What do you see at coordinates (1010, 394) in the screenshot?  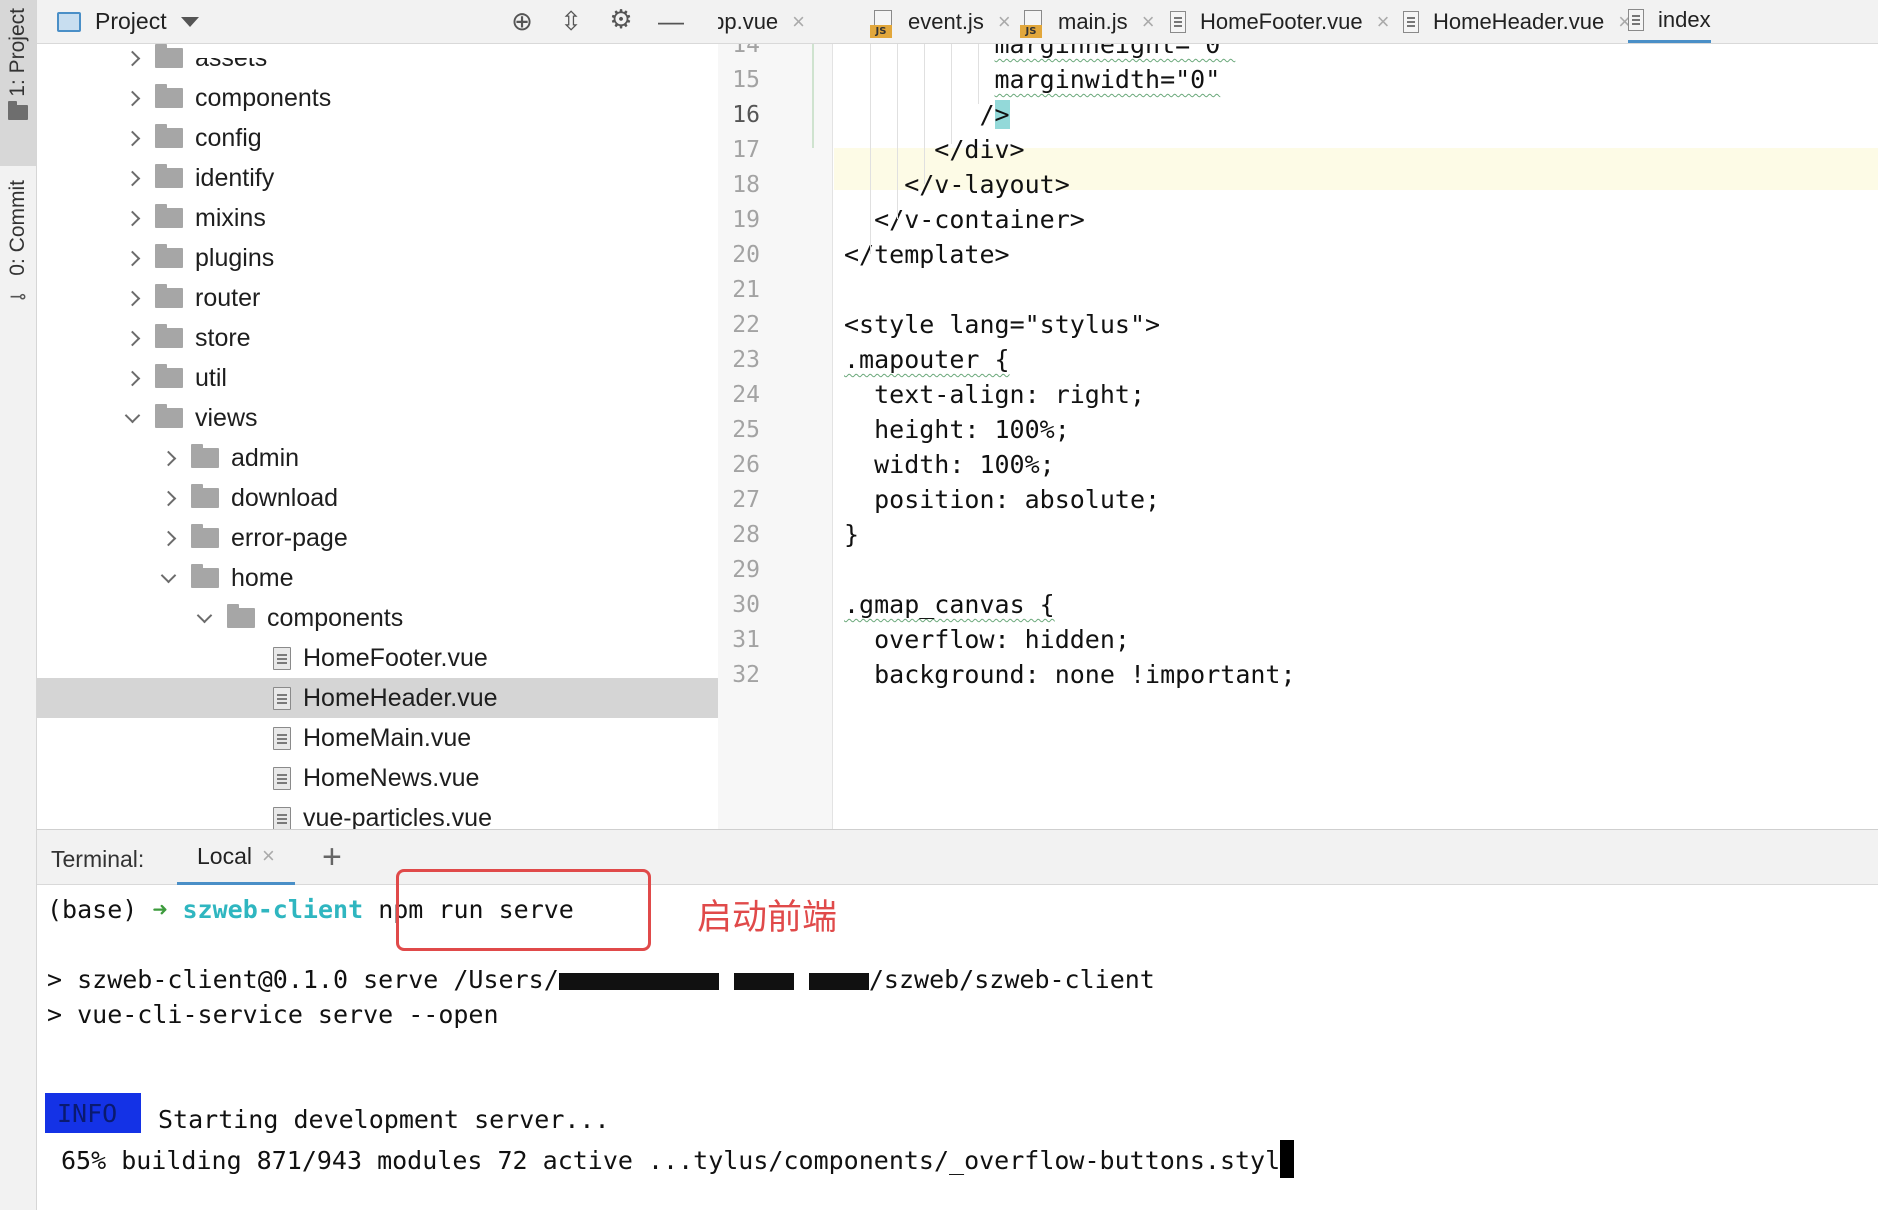 I see `code-line: text-align: right;` at bounding box center [1010, 394].